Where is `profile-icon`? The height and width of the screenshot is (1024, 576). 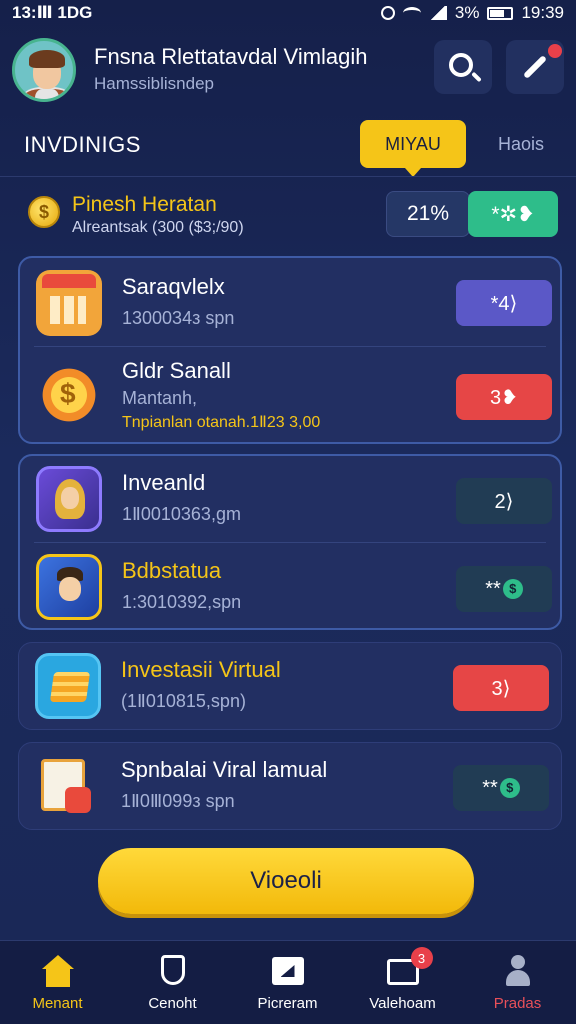
profile-icon is located at coordinates (518, 971).